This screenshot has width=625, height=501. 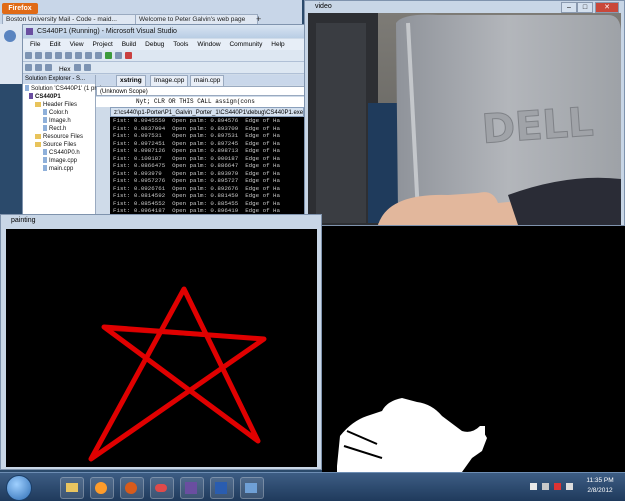 I want to click on menu-debug: Debug, so click(x=154, y=44).